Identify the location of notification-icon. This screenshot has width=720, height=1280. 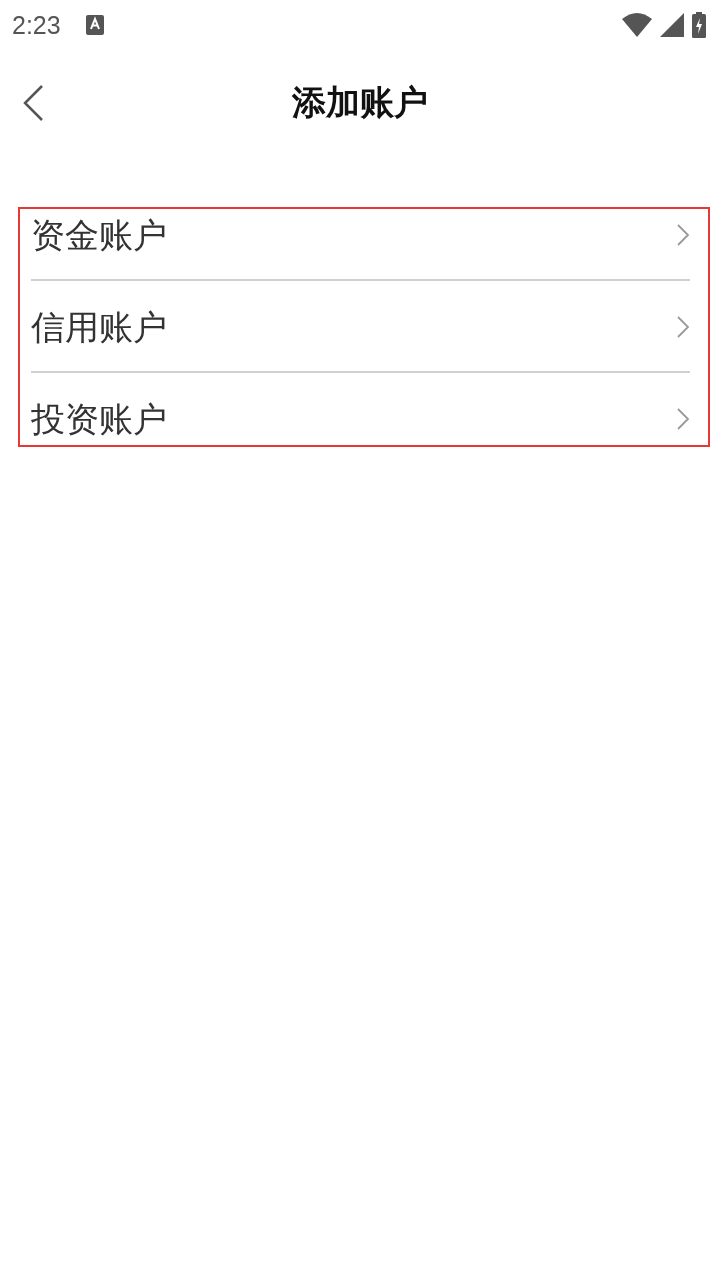
(94, 25).